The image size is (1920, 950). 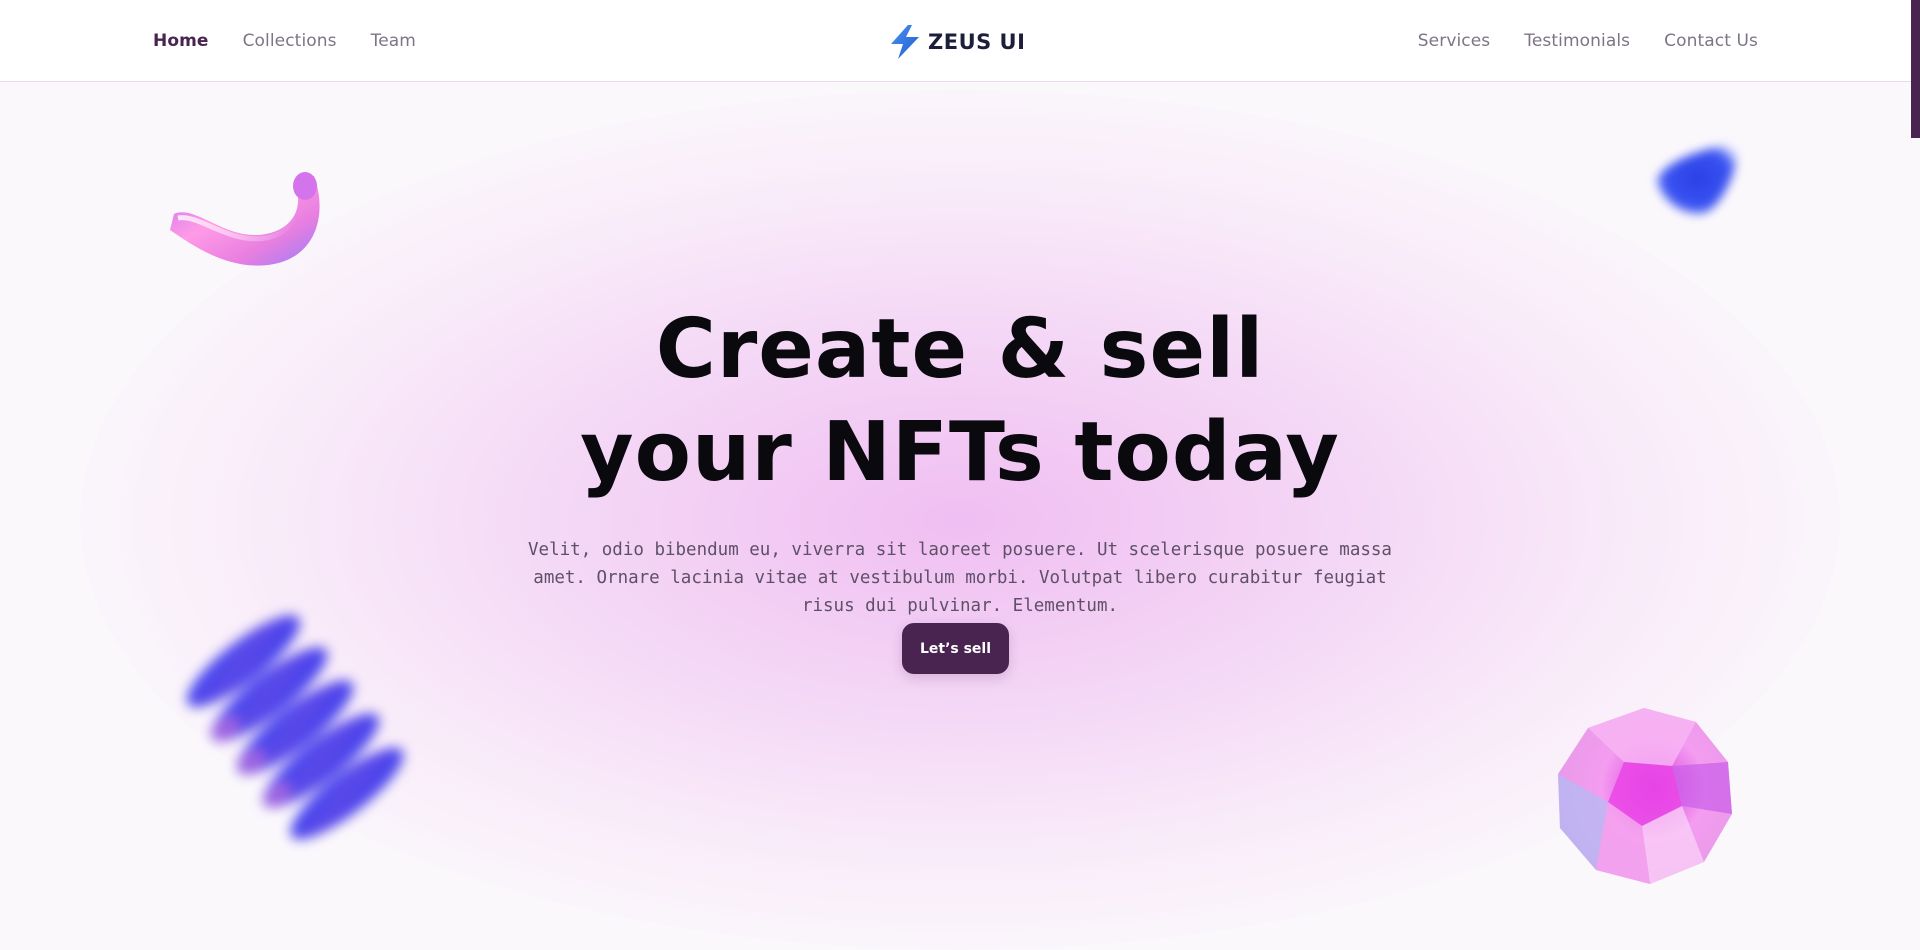 What do you see at coordinates (955, 648) in the screenshot?
I see `lets-sell-button: Let’s sell` at bounding box center [955, 648].